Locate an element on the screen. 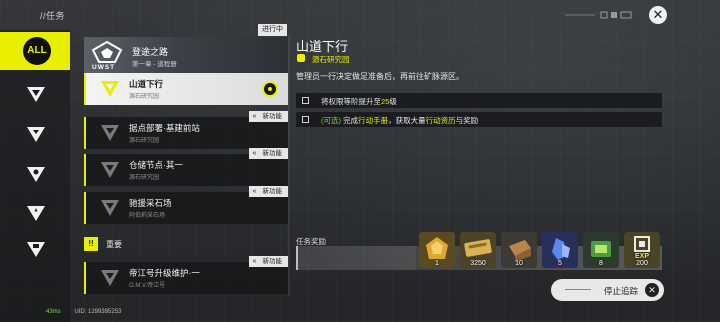 The height and width of the screenshot is (322, 720). track-target-icon is located at coordinates (270, 89).